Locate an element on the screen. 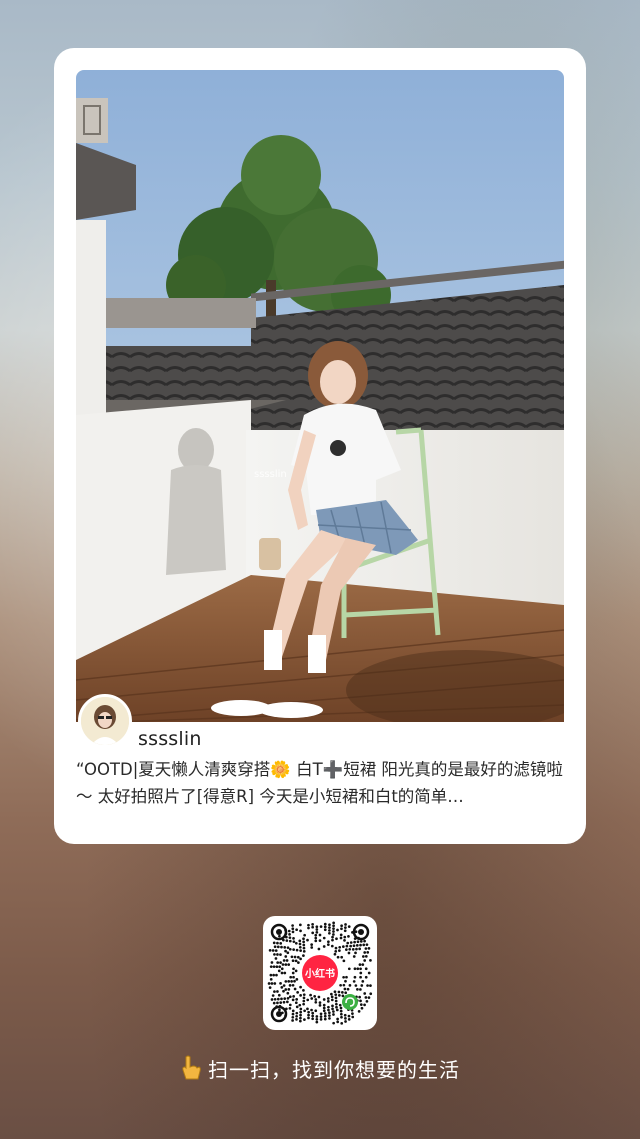 The image size is (640, 1139). username: sssslin is located at coordinates (170, 739).